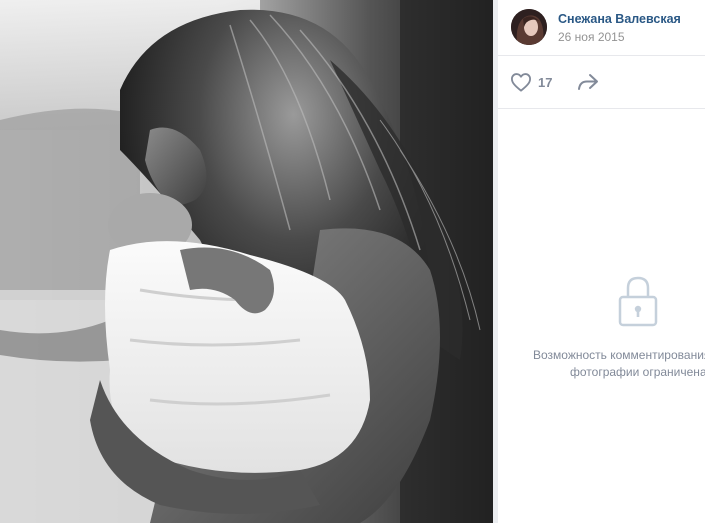 Image resolution: width=705 pixels, height=523 pixels. Describe the element at coordinates (591, 37) in the screenshot. I see `post-date: 26 ноя 2015` at that location.